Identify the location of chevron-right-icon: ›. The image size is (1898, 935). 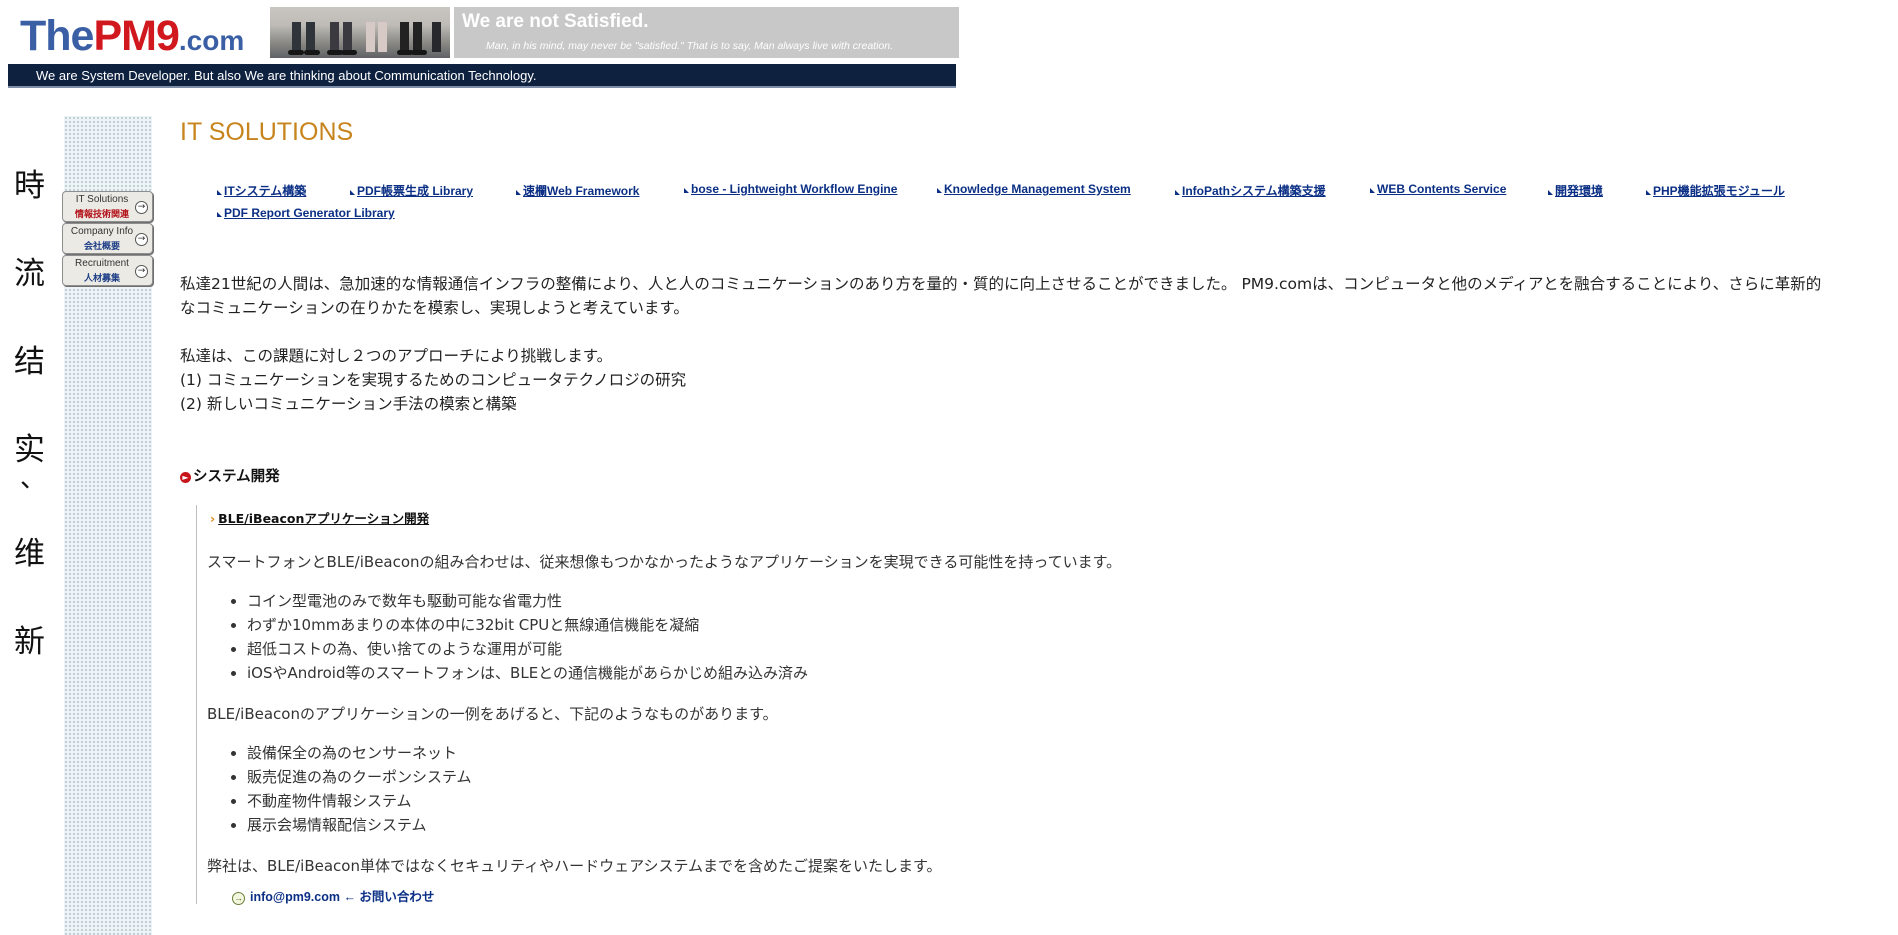
(213, 518).